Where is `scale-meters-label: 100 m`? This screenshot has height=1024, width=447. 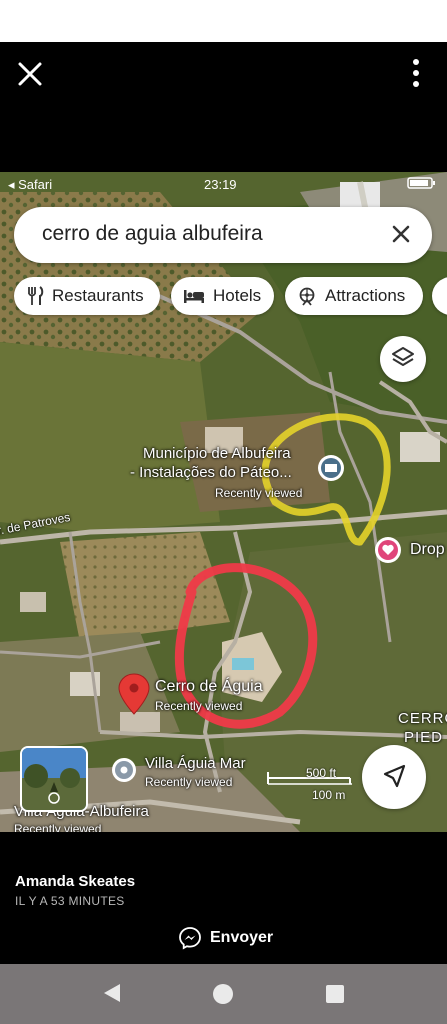
scale-meters-label: 100 m is located at coordinates (329, 795).